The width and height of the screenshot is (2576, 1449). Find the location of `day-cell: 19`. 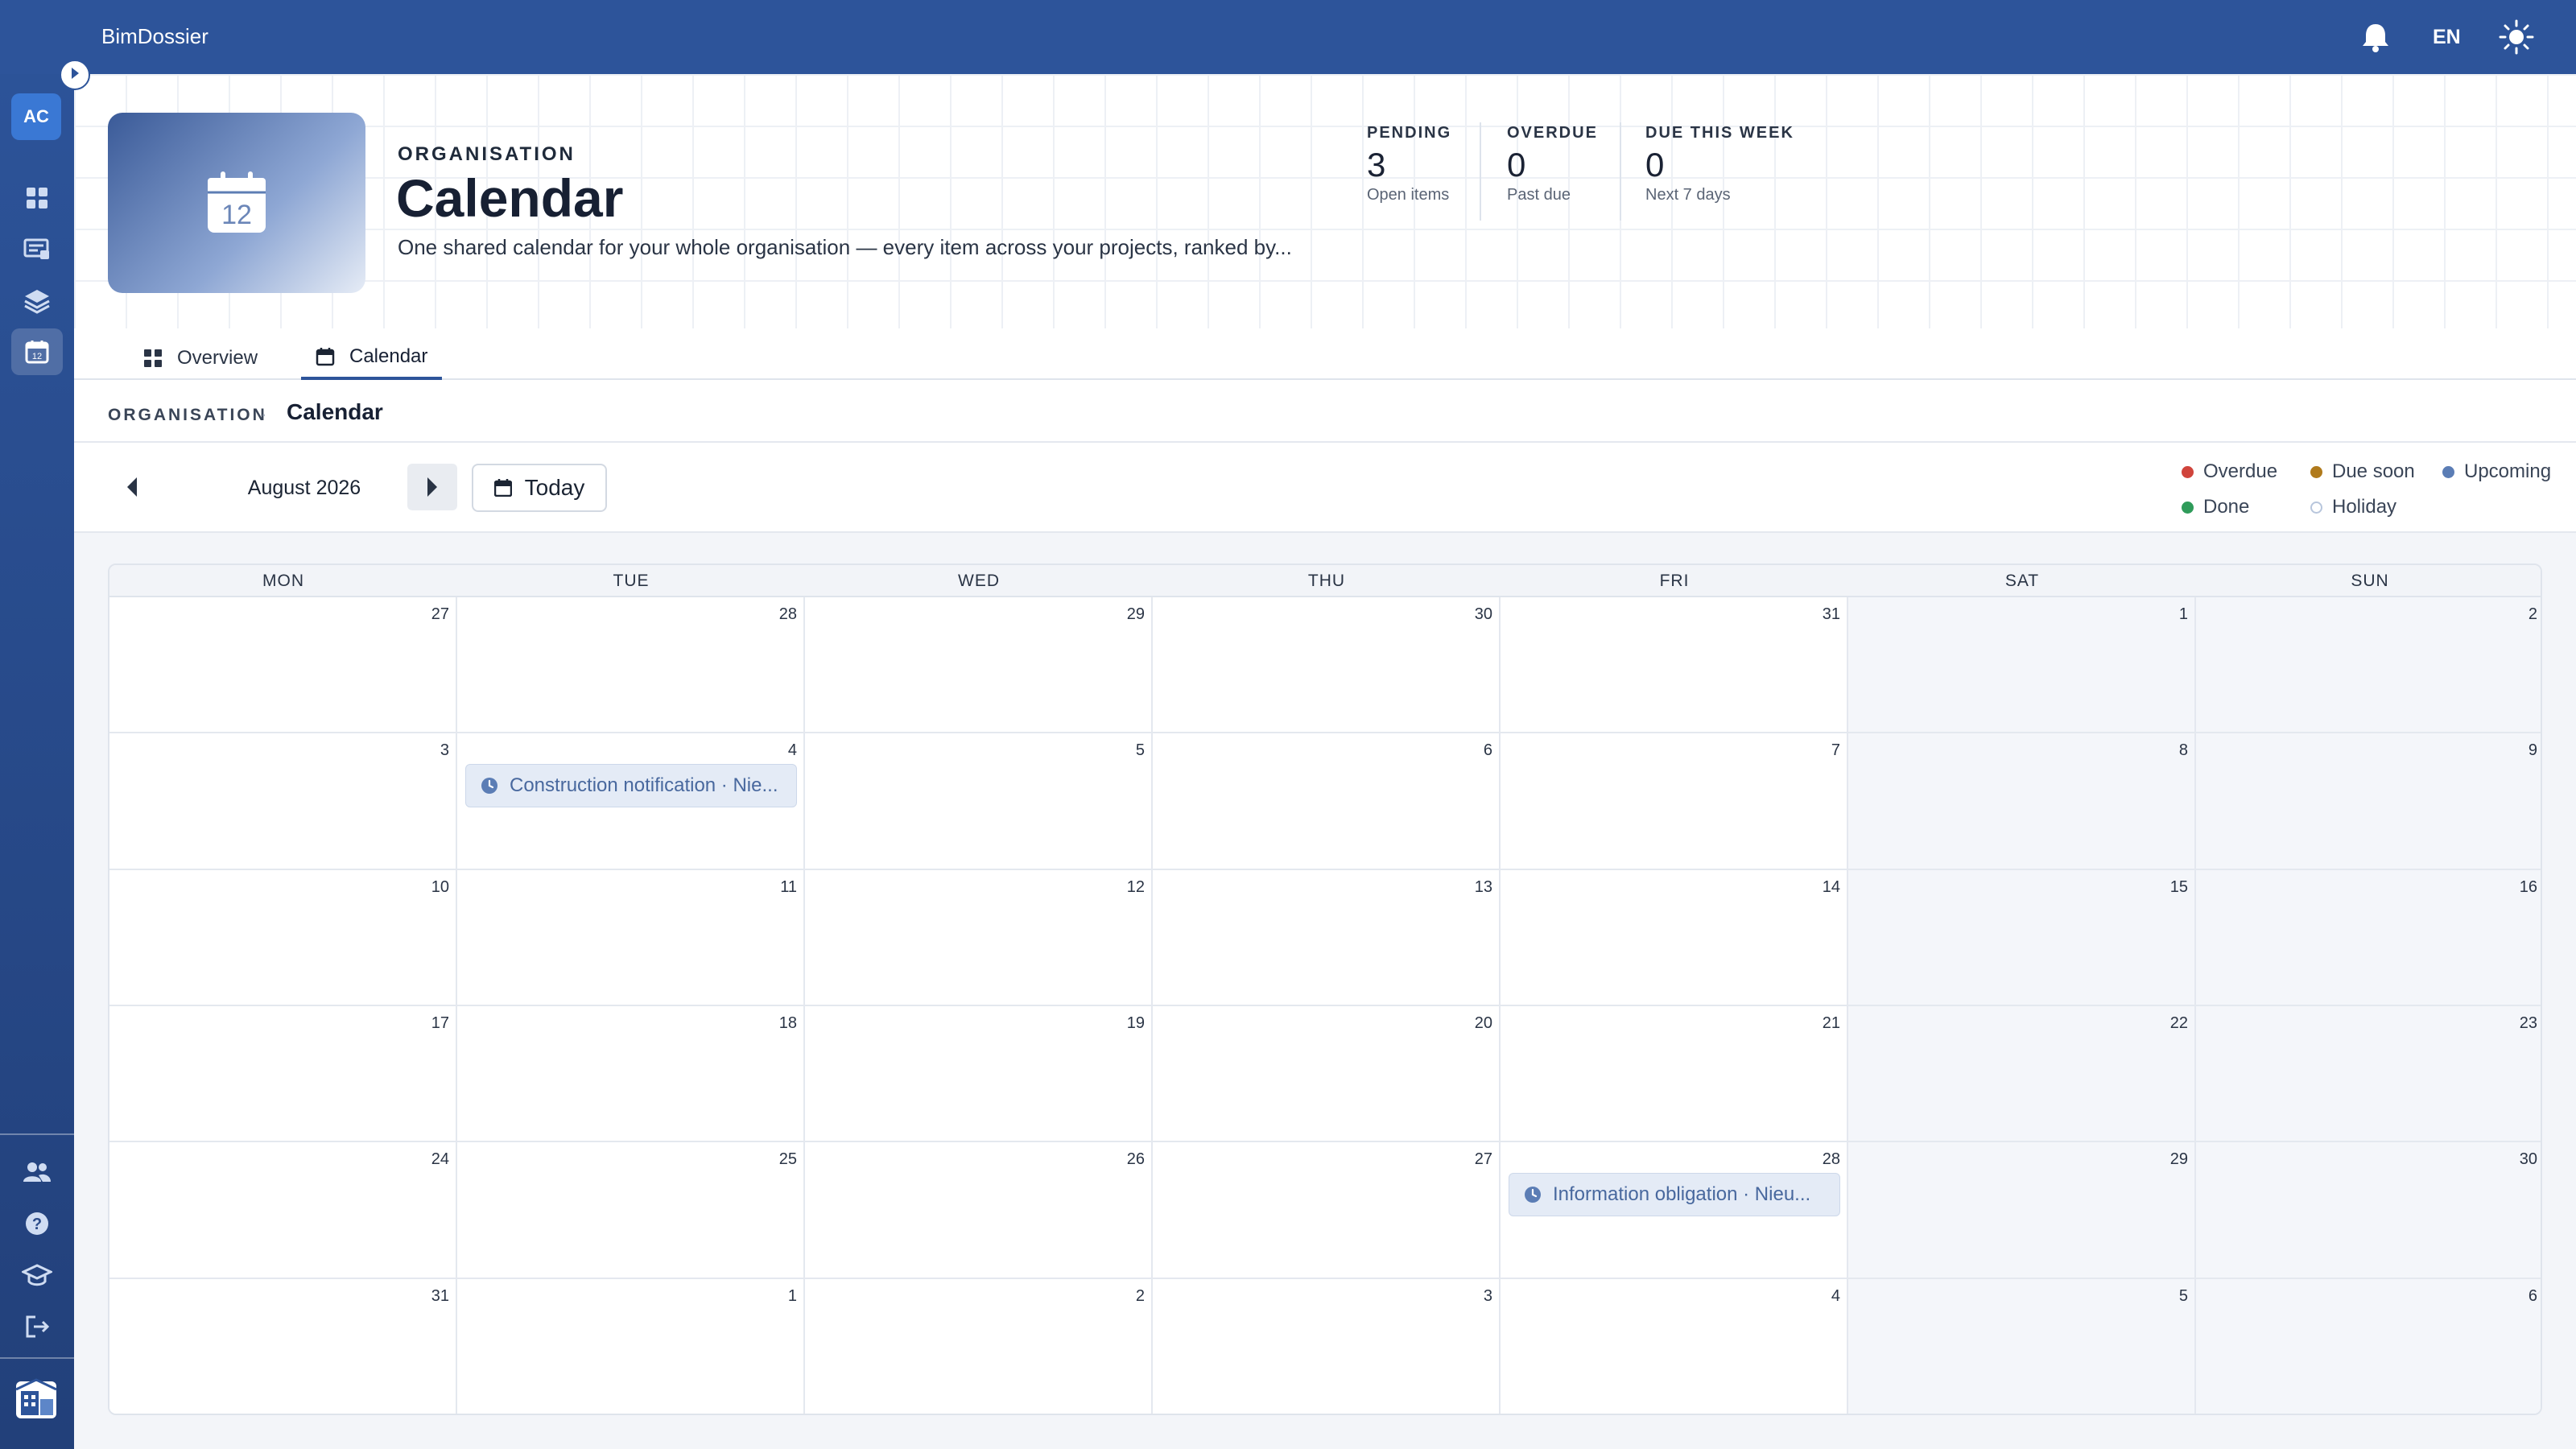

day-cell: 19 is located at coordinates (979, 1074).